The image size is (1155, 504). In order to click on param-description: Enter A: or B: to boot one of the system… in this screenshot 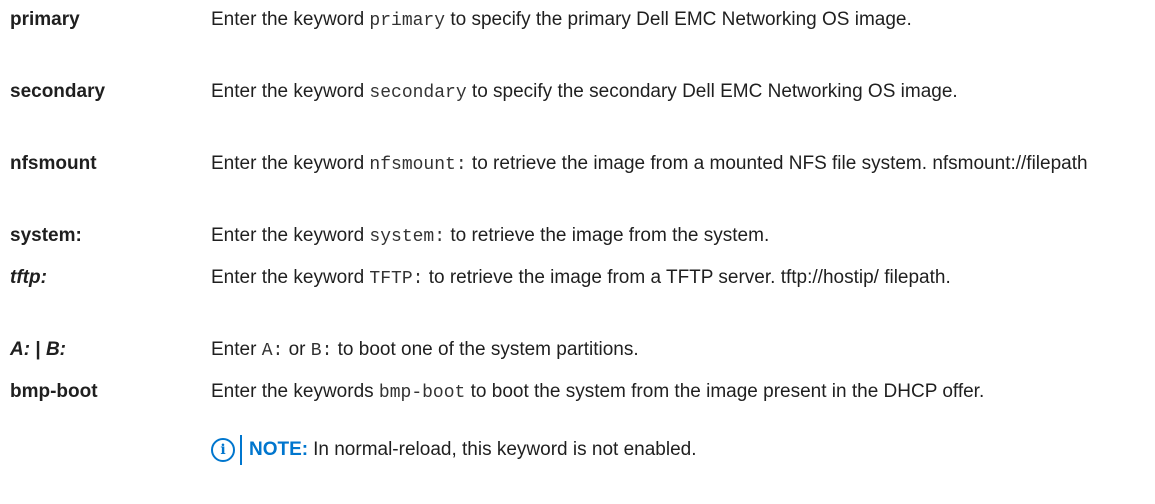, I will do `click(661, 350)`.